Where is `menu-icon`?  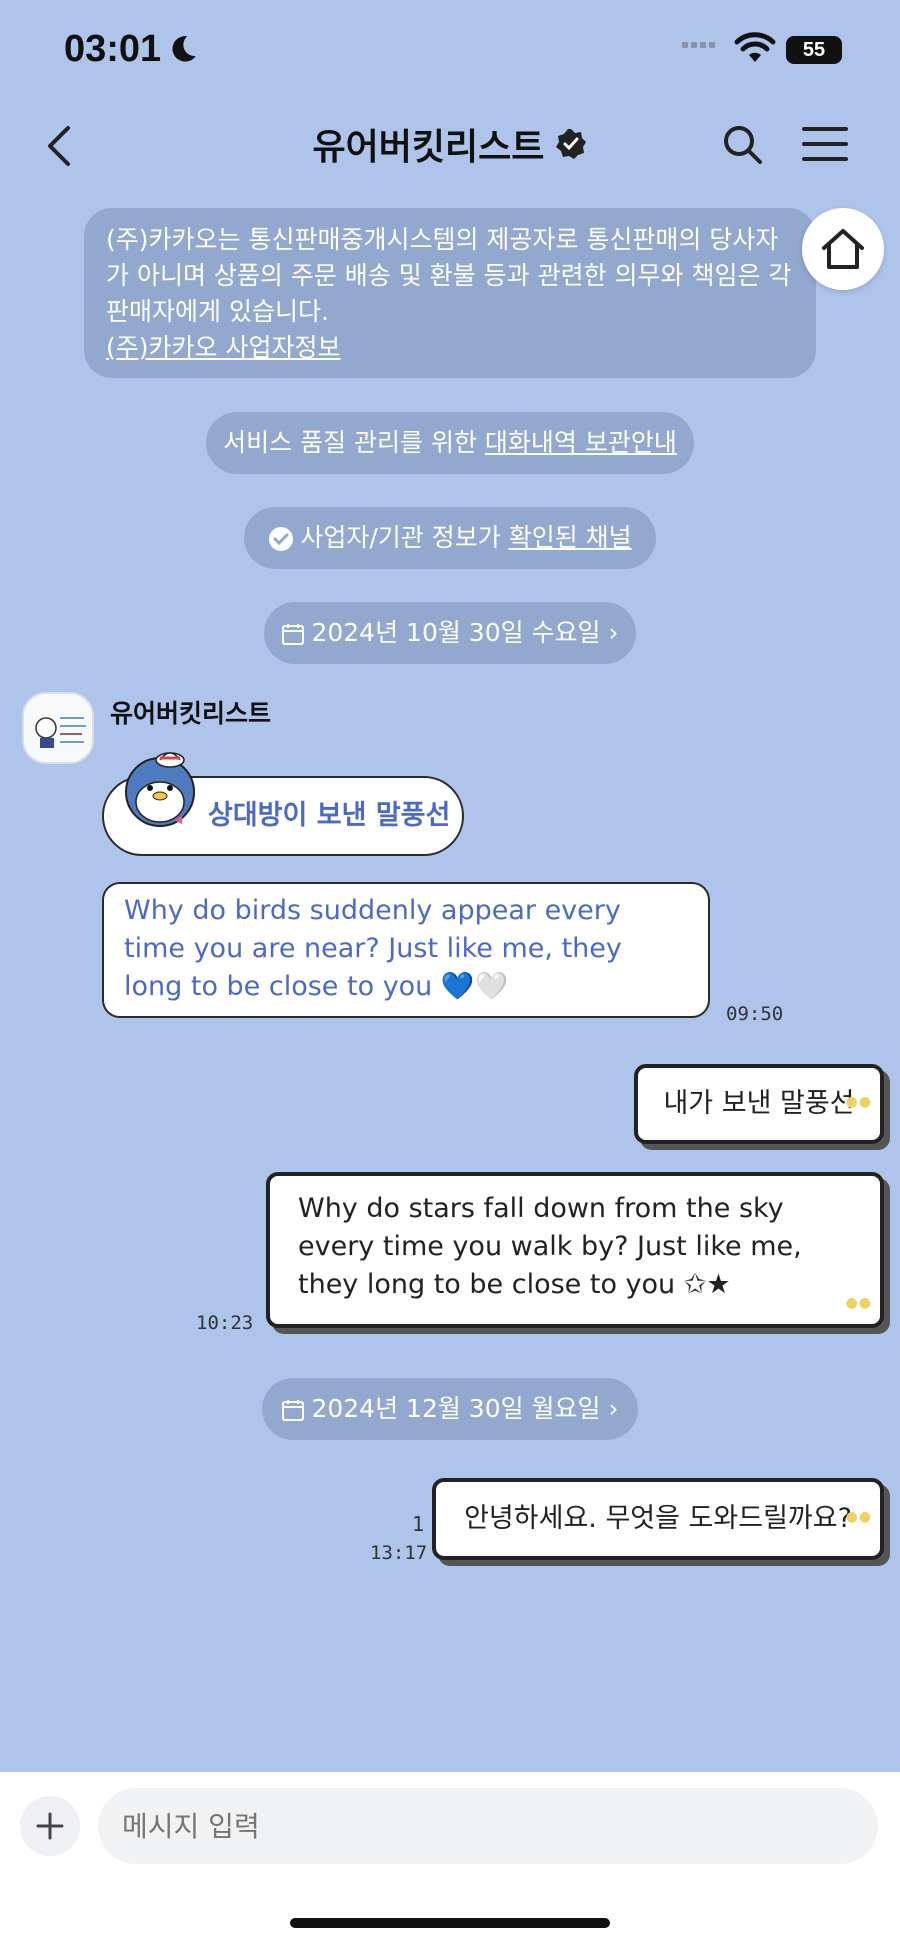
menu-icon is located at coordinates (825, 144).